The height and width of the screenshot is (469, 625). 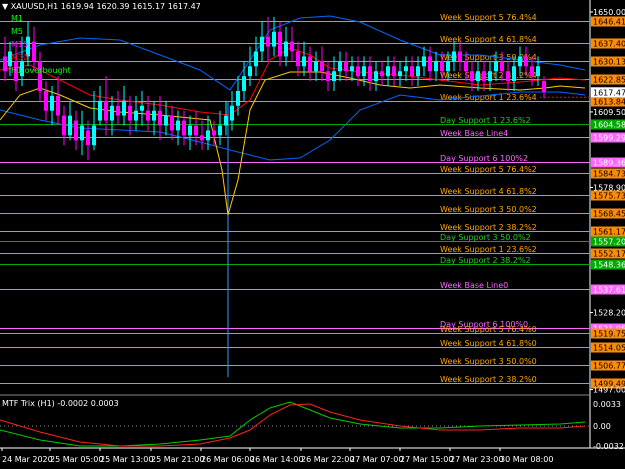 I want to click on time-axis-label: 25 Mar 05:00, so click(x=76, y=459).